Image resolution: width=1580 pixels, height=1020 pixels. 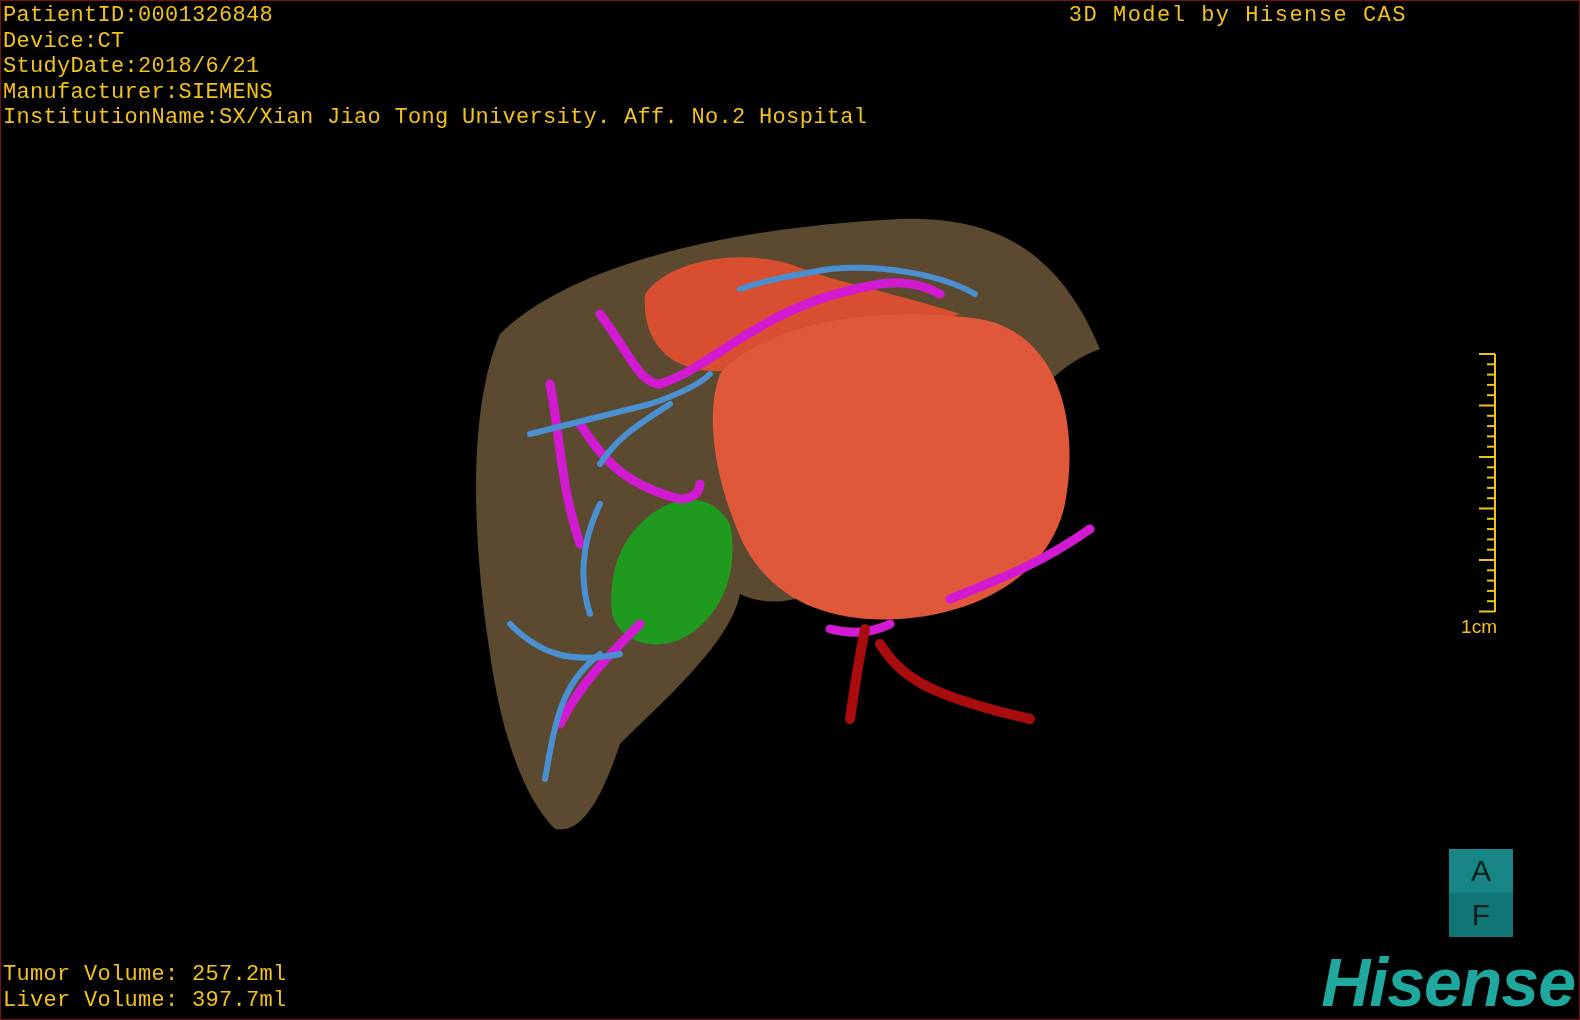 What do you see at coordinates (1481, 871) in the screenshot?
I see `orientation-face: A` at bounding box center [1481, 871].